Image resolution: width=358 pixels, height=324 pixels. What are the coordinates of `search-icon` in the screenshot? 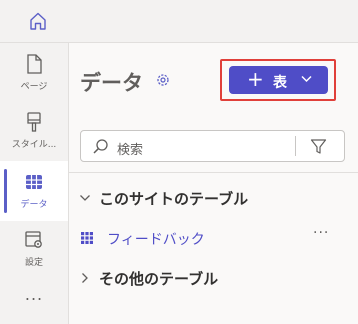 It's located at (100, 146).